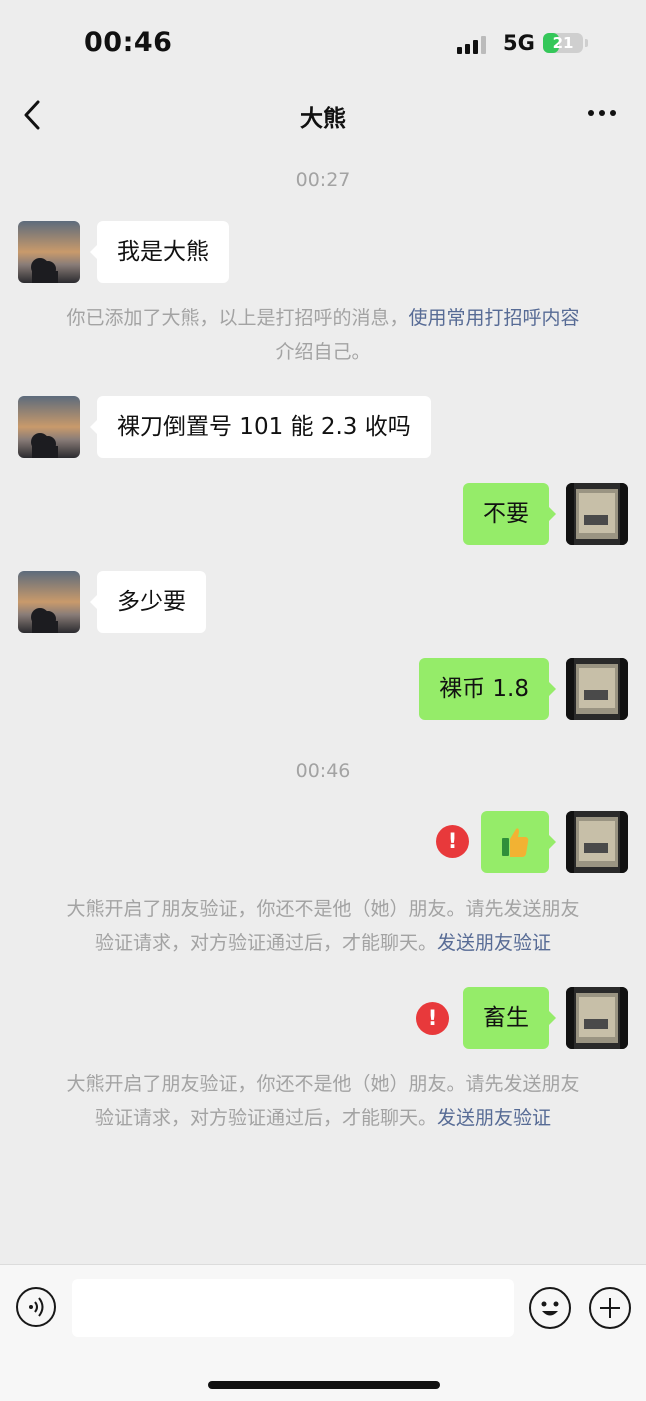 The height and width of the screenshot is (1401, 646). I want to click on outgoing-message: 裸币 1.8, so click(487, 689).